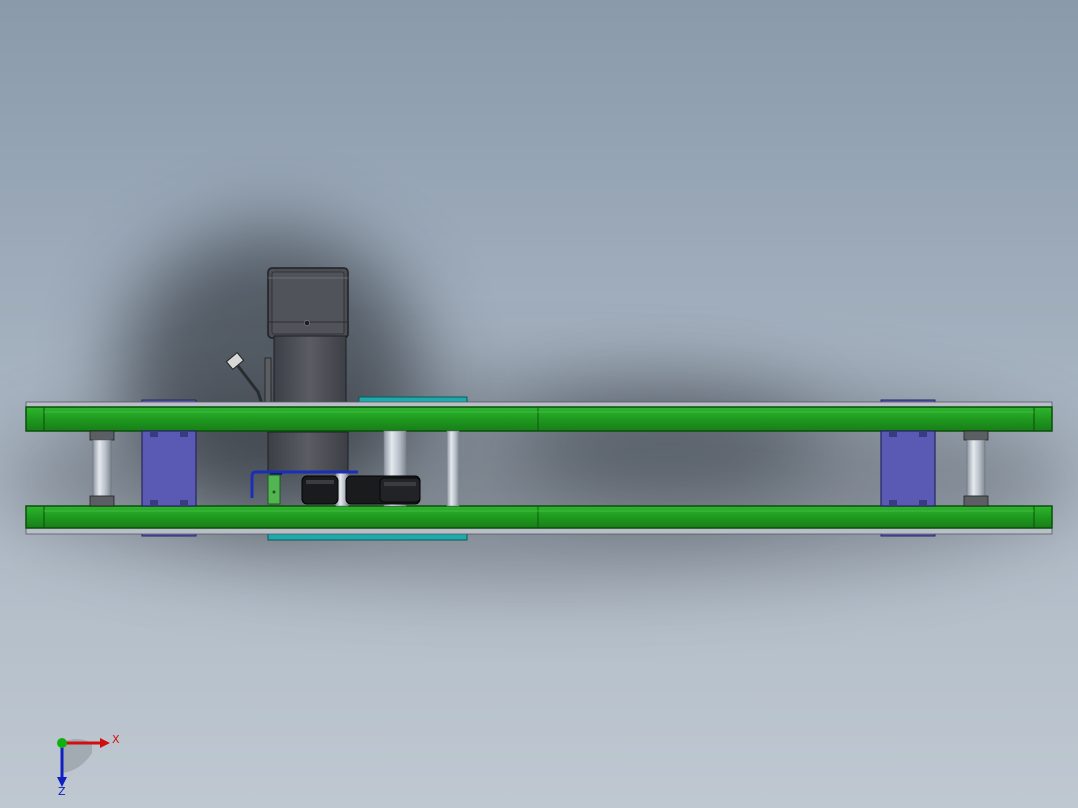  I want to click on stepper-motor, so click(308, 370).